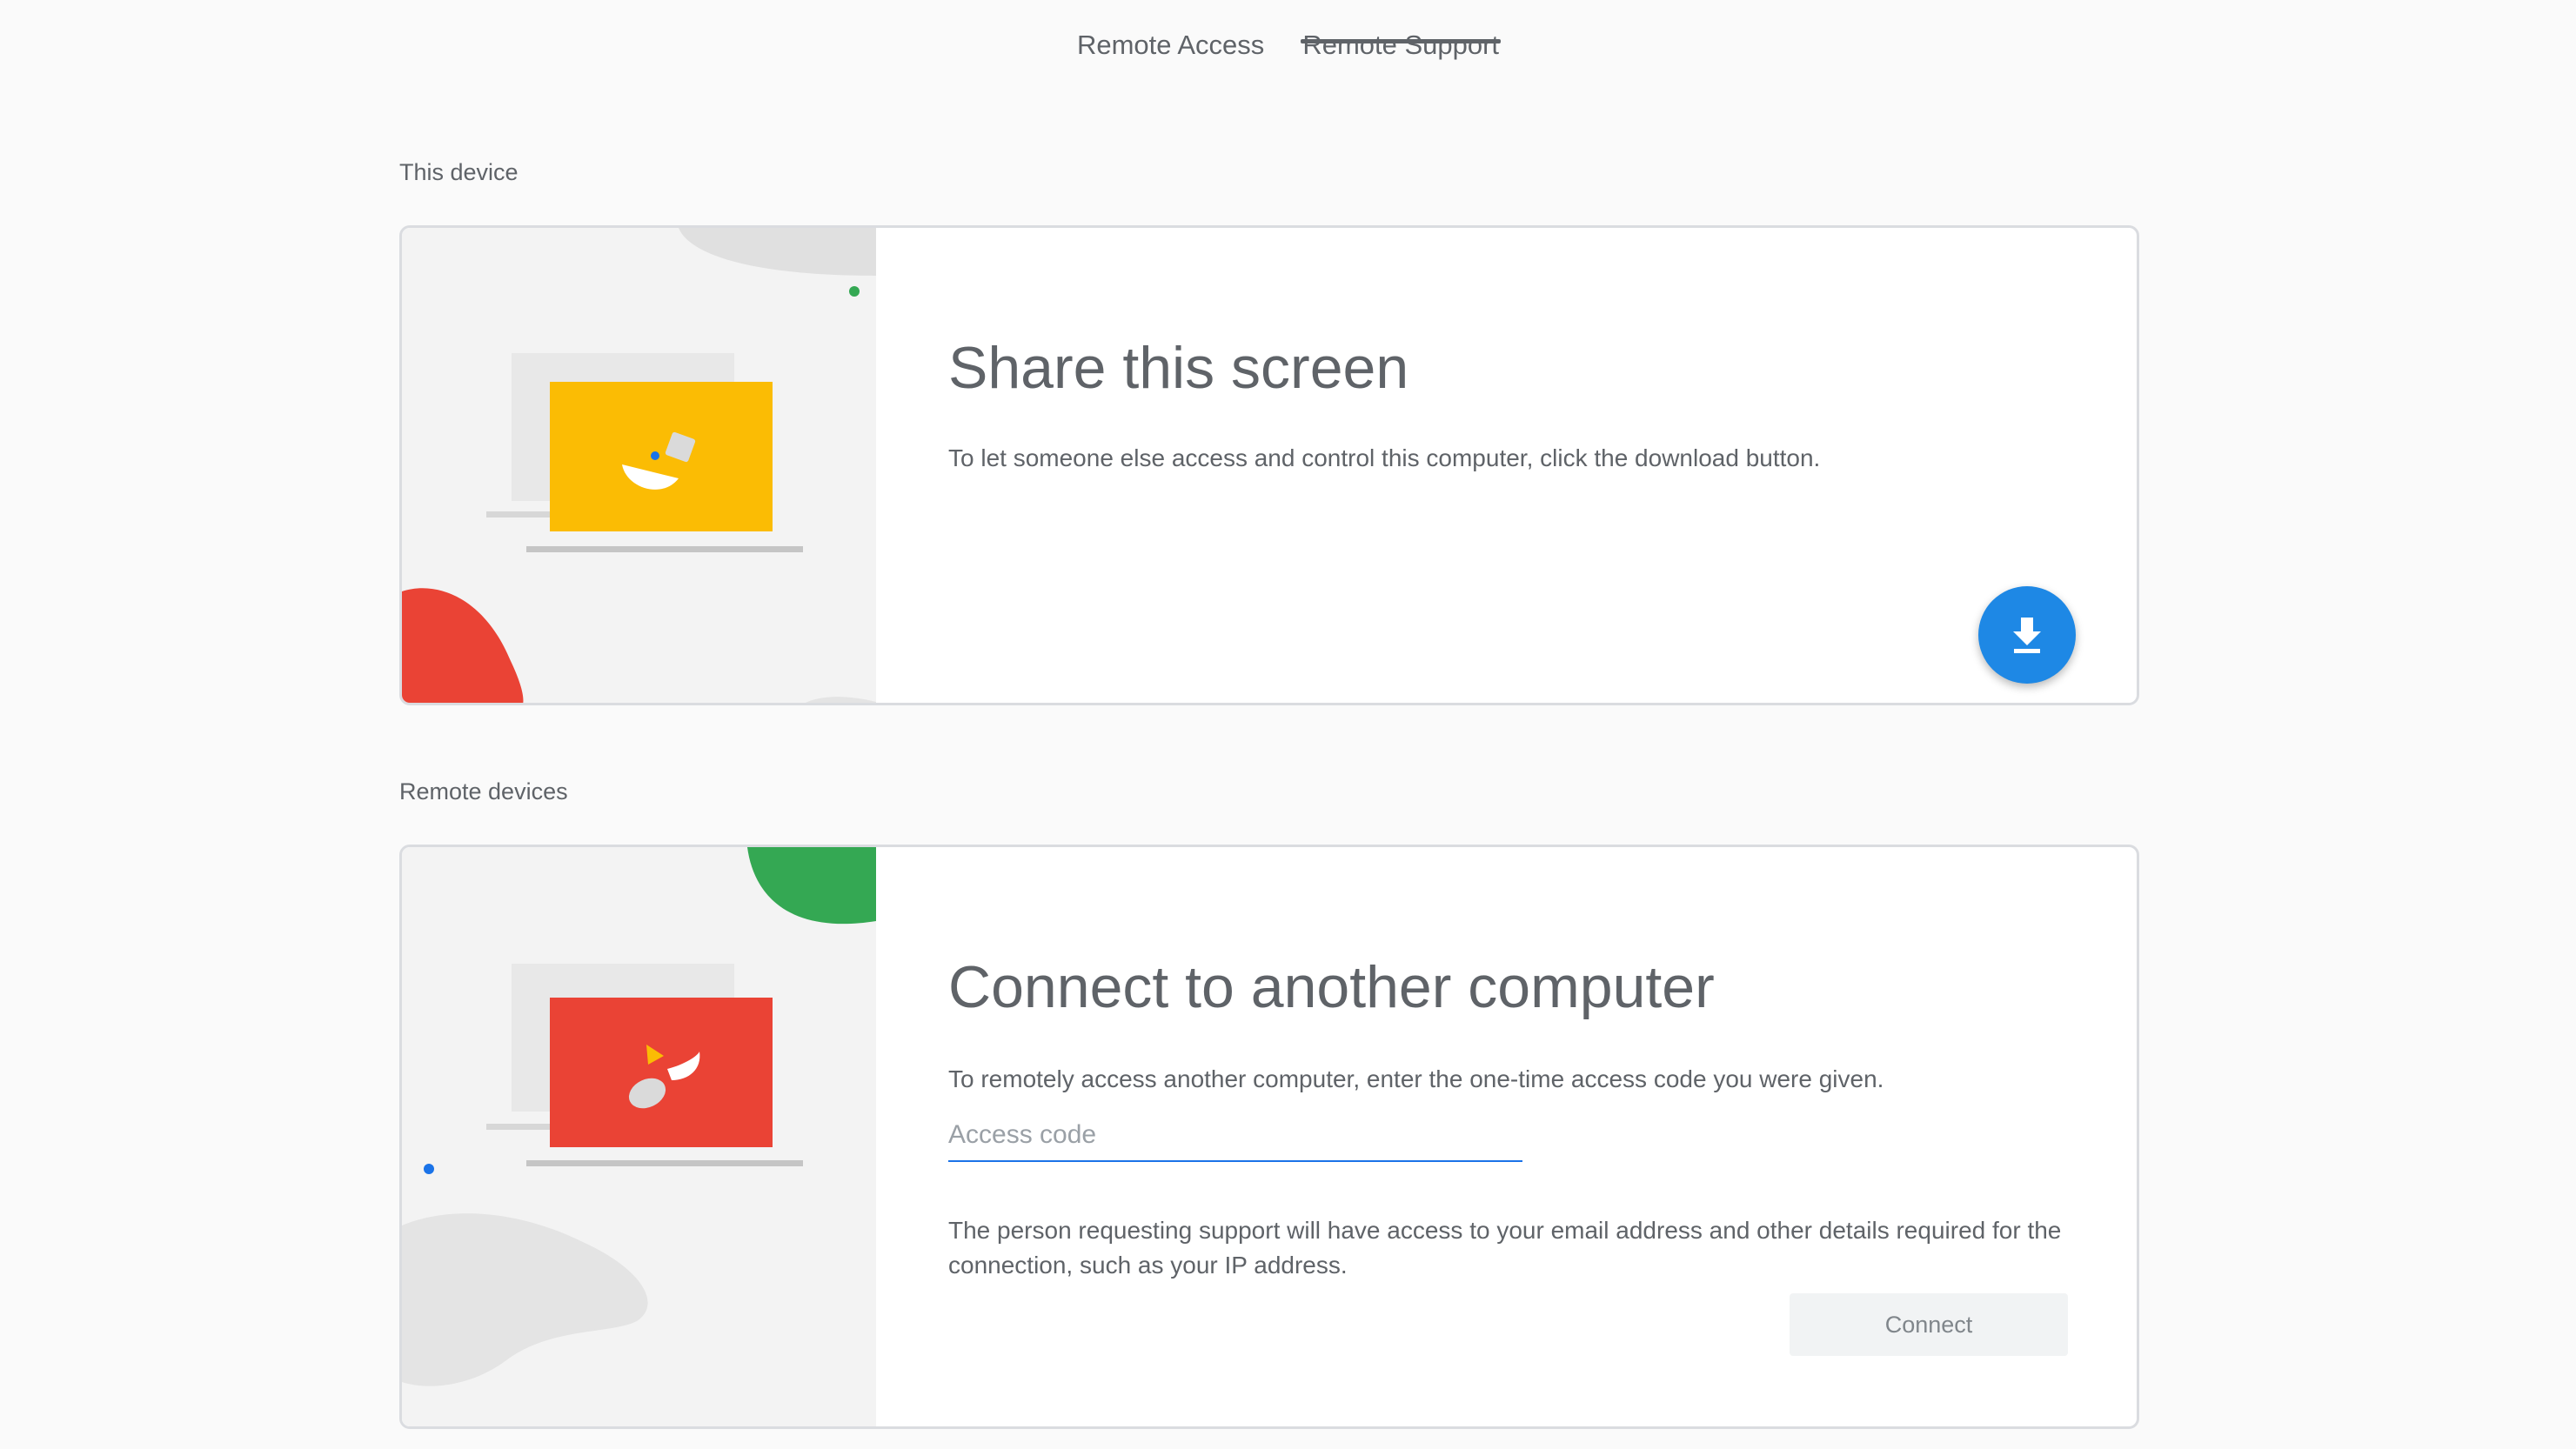 This screenshot has height=1449, width=2576. I want to click on tab-remote-support-label: Remote Support, so click(1401, 45).